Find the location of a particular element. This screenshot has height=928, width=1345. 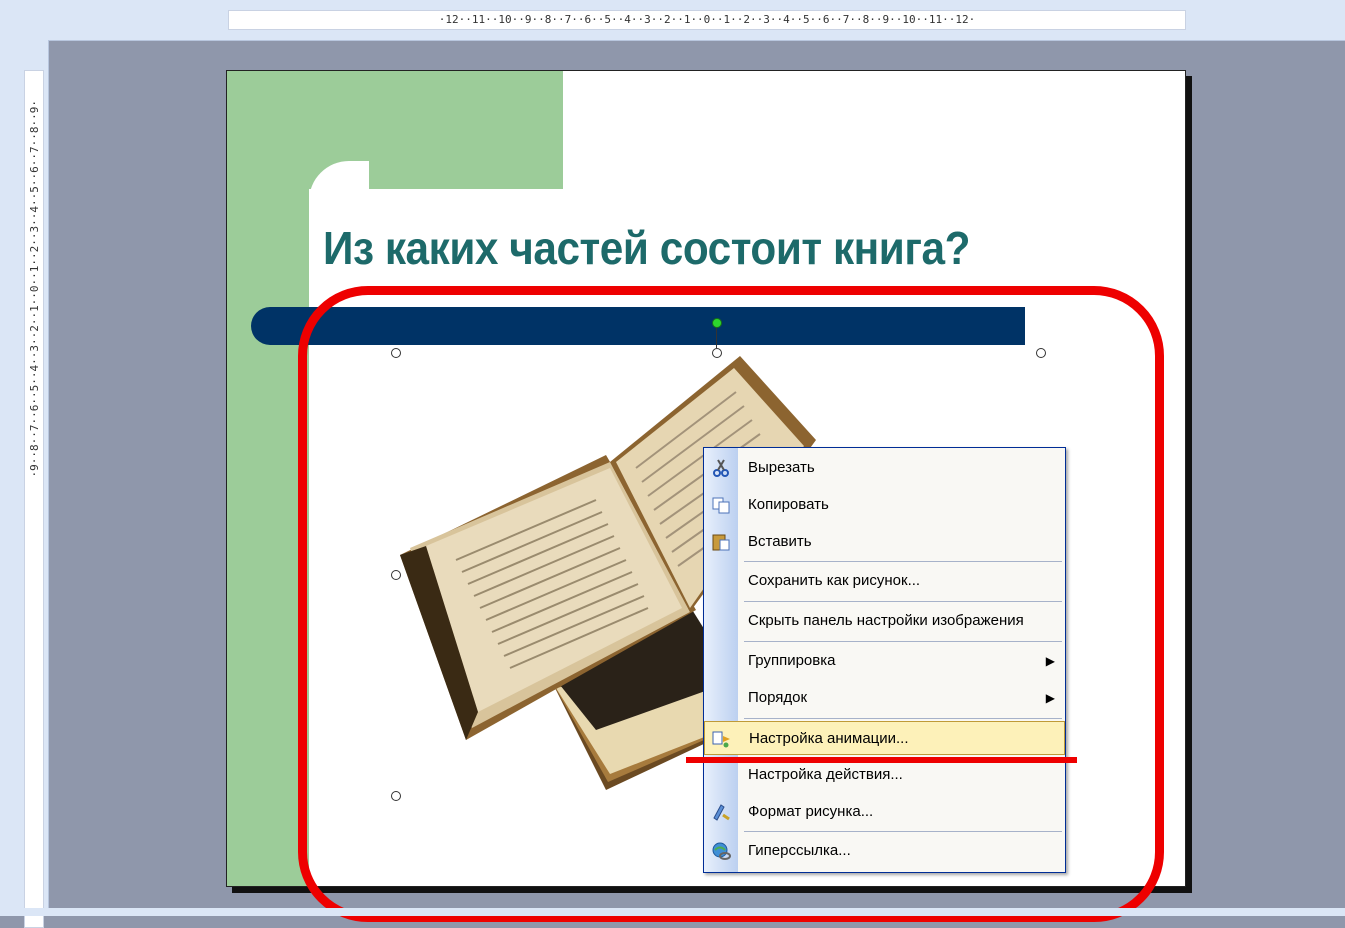

menu-item-label: Вставить is located at coordinates (780, 541).